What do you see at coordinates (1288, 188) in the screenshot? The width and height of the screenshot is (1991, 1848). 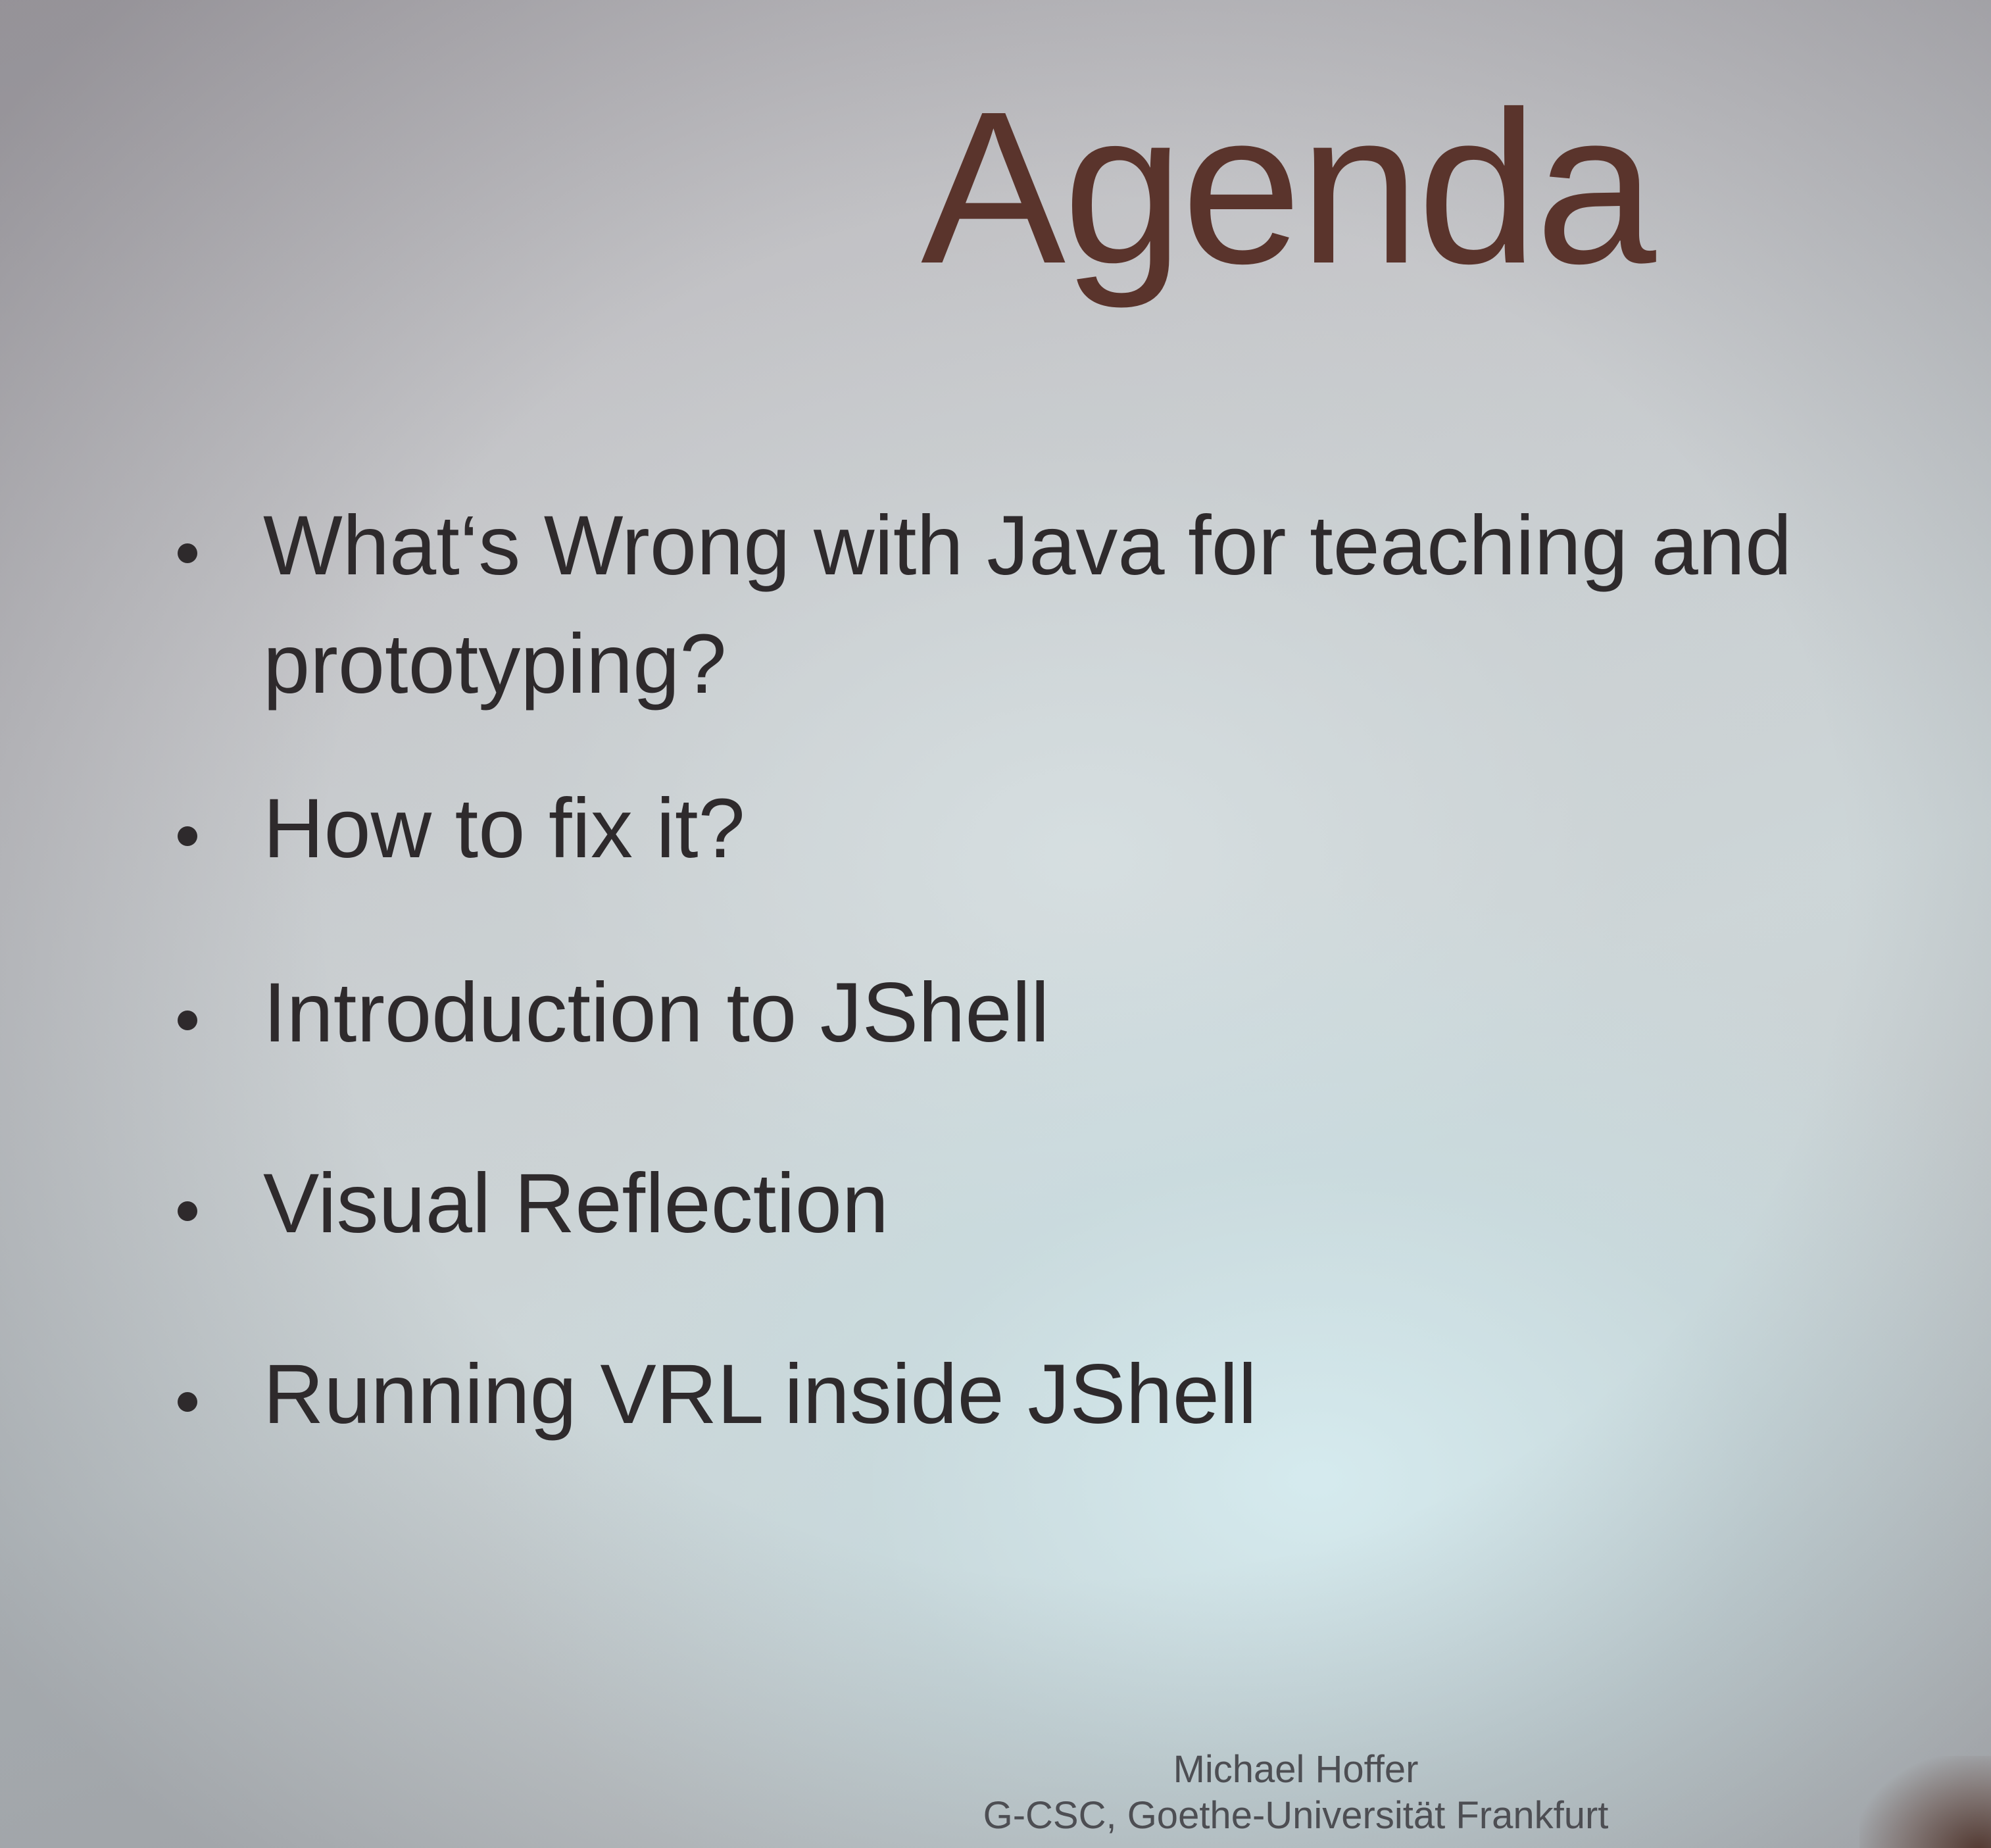 I see `slide-title: Agenda` at bounding box center [1288, 188].